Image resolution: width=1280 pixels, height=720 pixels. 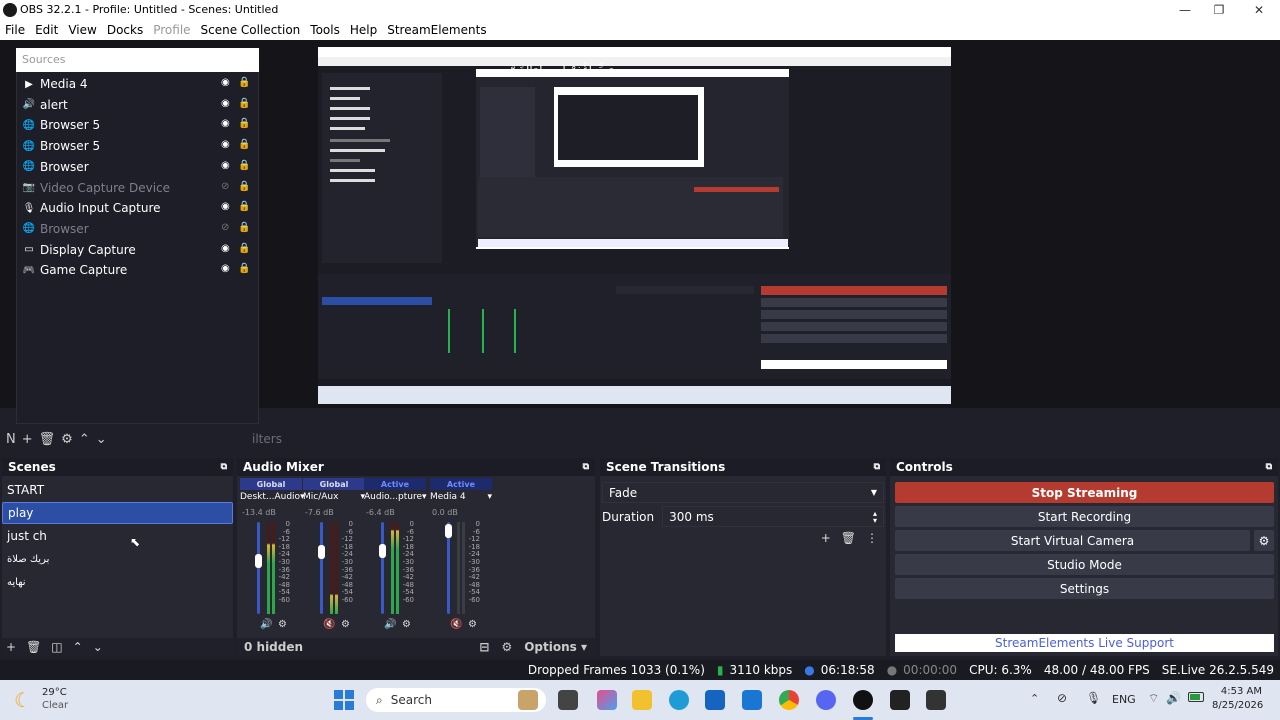 What do you see at coordinates (607, 700) in the screenshot?
I see `taskbar-copilot-icon` at bounding box center [607, 700].